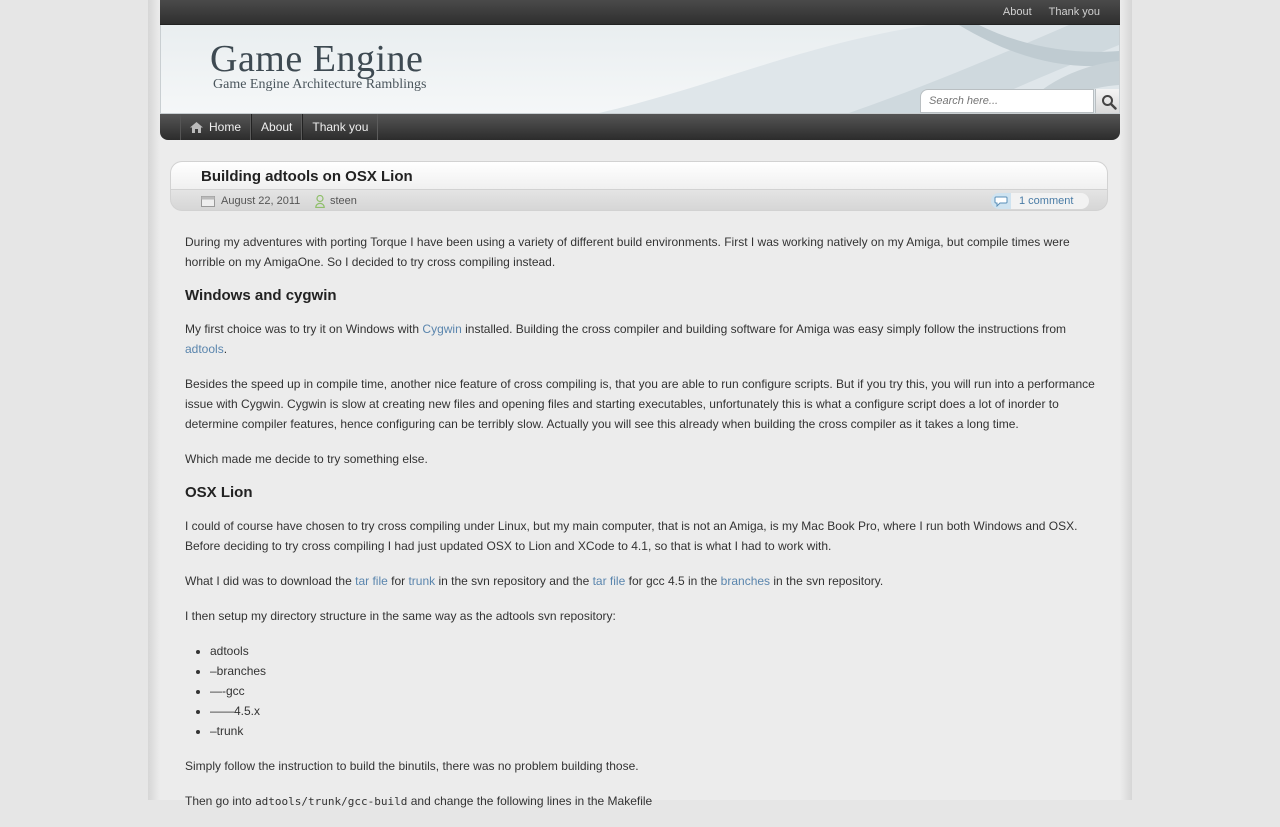 The image size is (1280, 827). I want to click on nav-item-about-label: About, so click(277, 127).